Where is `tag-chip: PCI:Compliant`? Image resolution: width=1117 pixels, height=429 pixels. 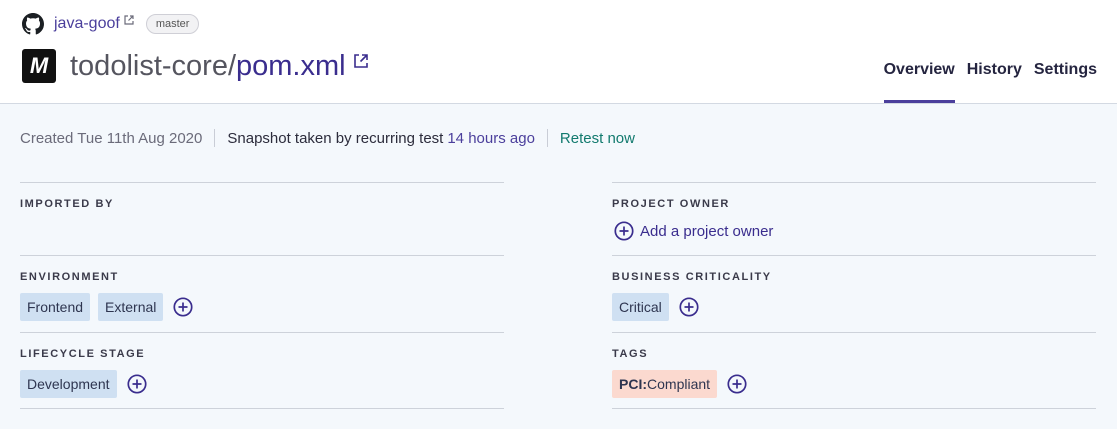 tag-chip: PCI:Compliant is located at coordinates (665, 384).